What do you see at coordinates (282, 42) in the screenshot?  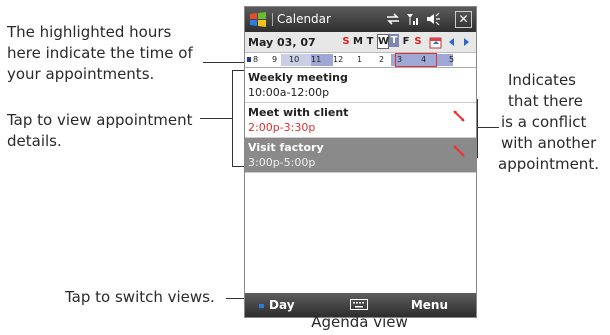 I see `current-date: May 03, 07` at bounding box center [282, 42].